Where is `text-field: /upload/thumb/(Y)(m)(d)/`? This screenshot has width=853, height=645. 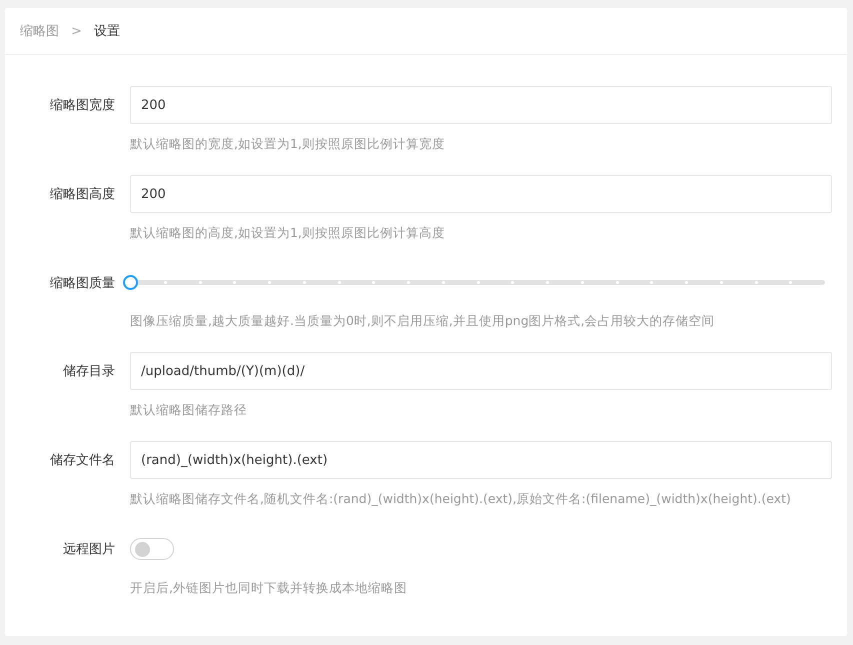 text-field: /upload/thumb/(Y)(m)(d)/ is located at coordinates (481, 371).